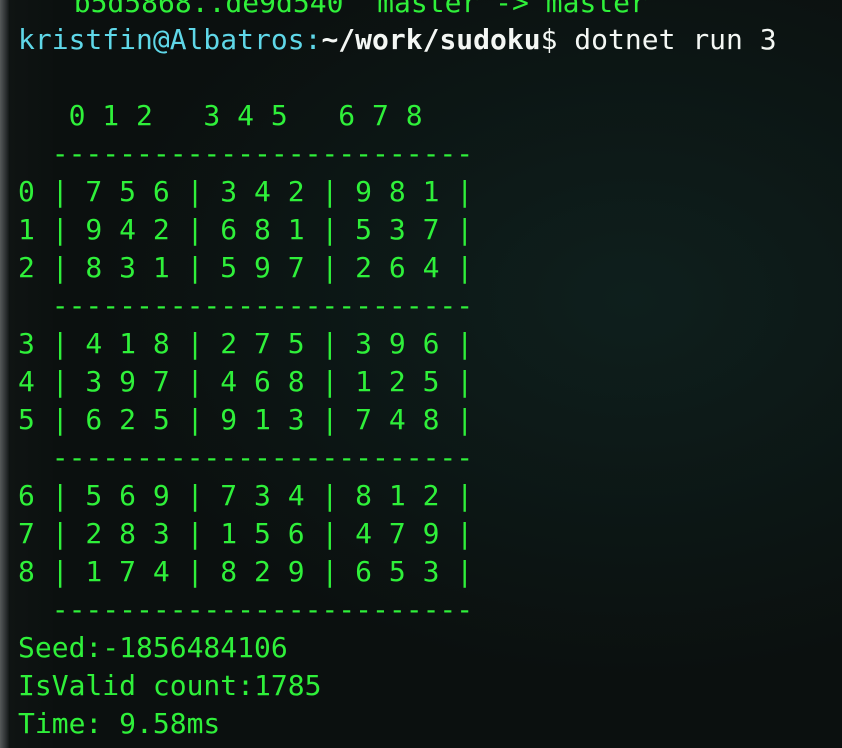  Describe the element at coordinates (431, 39) in the screenshot. I see `prompt-path: ~/work/sudoku` at that location.